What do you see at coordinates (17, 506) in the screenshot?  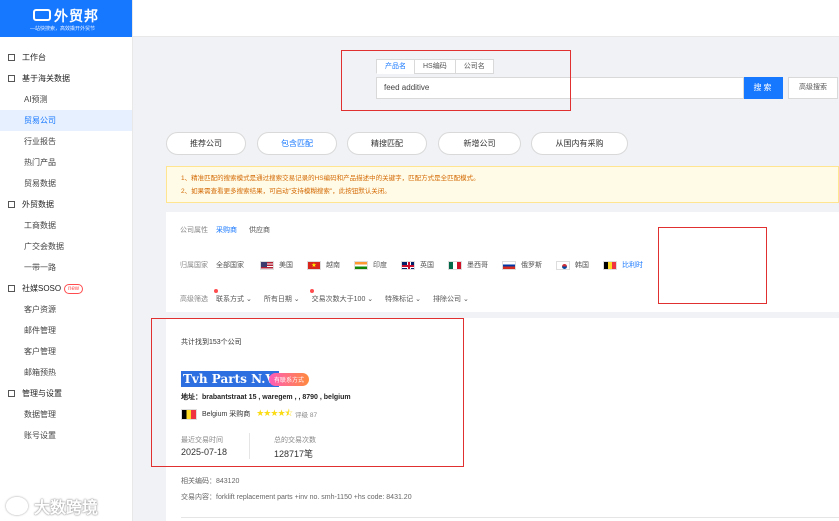 I see `watermark-logo-icon` at bounding box center [17, 506].